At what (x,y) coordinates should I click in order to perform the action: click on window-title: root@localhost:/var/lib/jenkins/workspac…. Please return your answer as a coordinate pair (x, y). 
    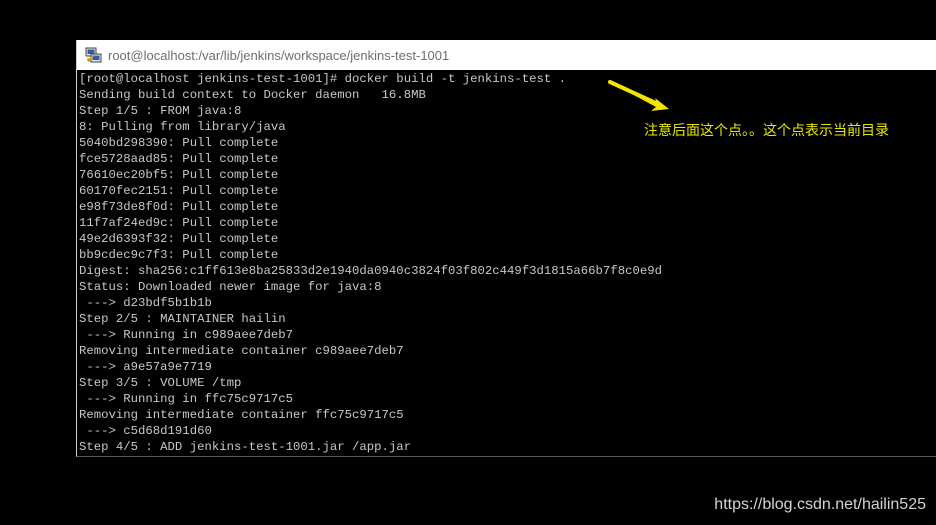
    Looking at the image, I should click on (279, 55).